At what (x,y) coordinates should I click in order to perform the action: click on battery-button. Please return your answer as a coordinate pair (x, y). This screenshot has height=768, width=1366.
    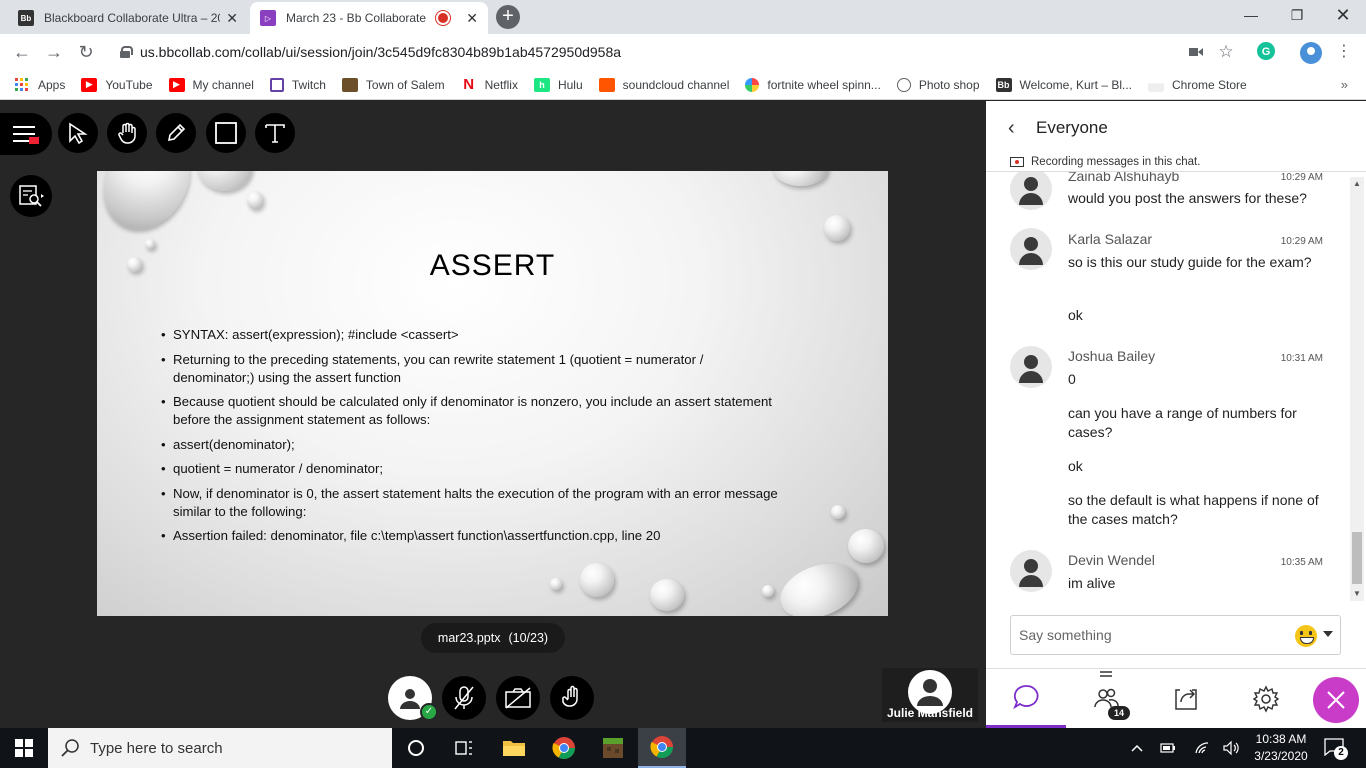
    Looking at the image, I should click on (1168, 748).